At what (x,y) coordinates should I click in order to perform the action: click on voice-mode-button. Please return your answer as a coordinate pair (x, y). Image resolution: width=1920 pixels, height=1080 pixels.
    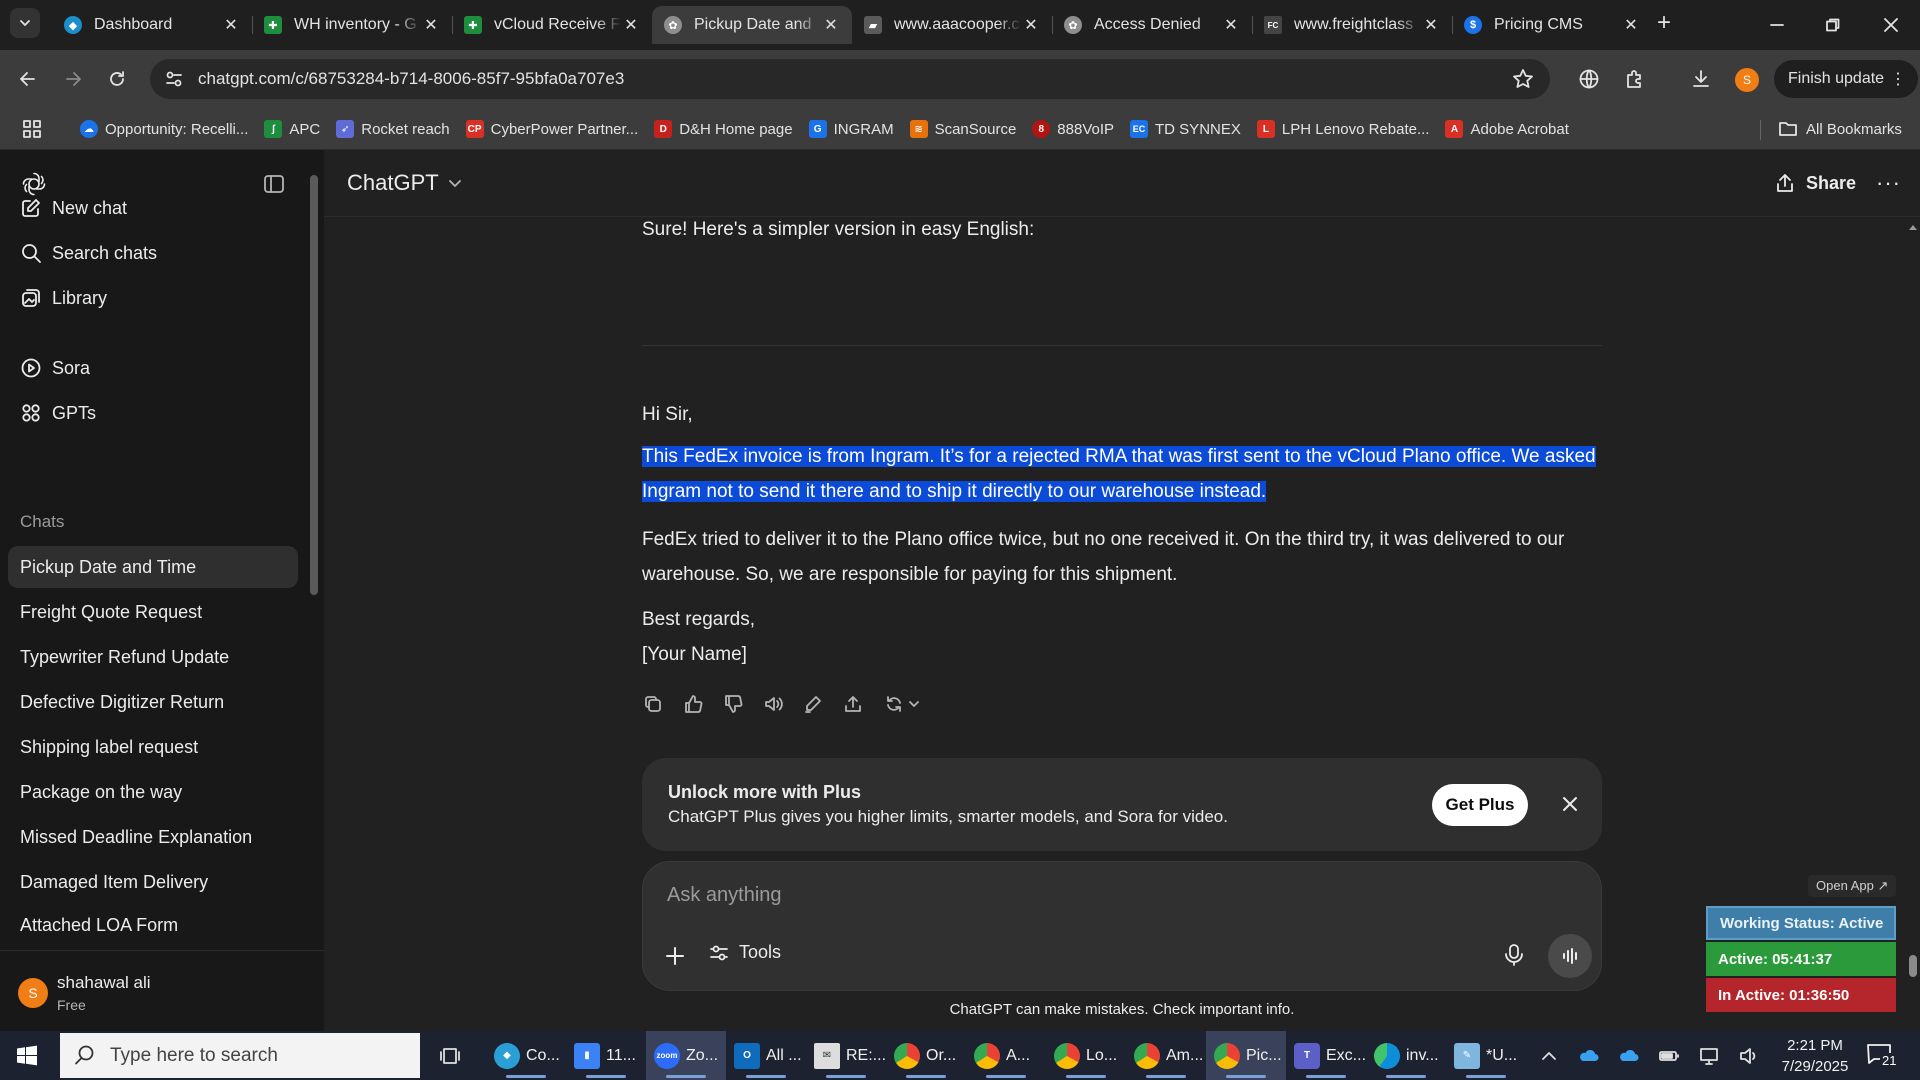
    Looking at the image, I should click on (1570, 956).